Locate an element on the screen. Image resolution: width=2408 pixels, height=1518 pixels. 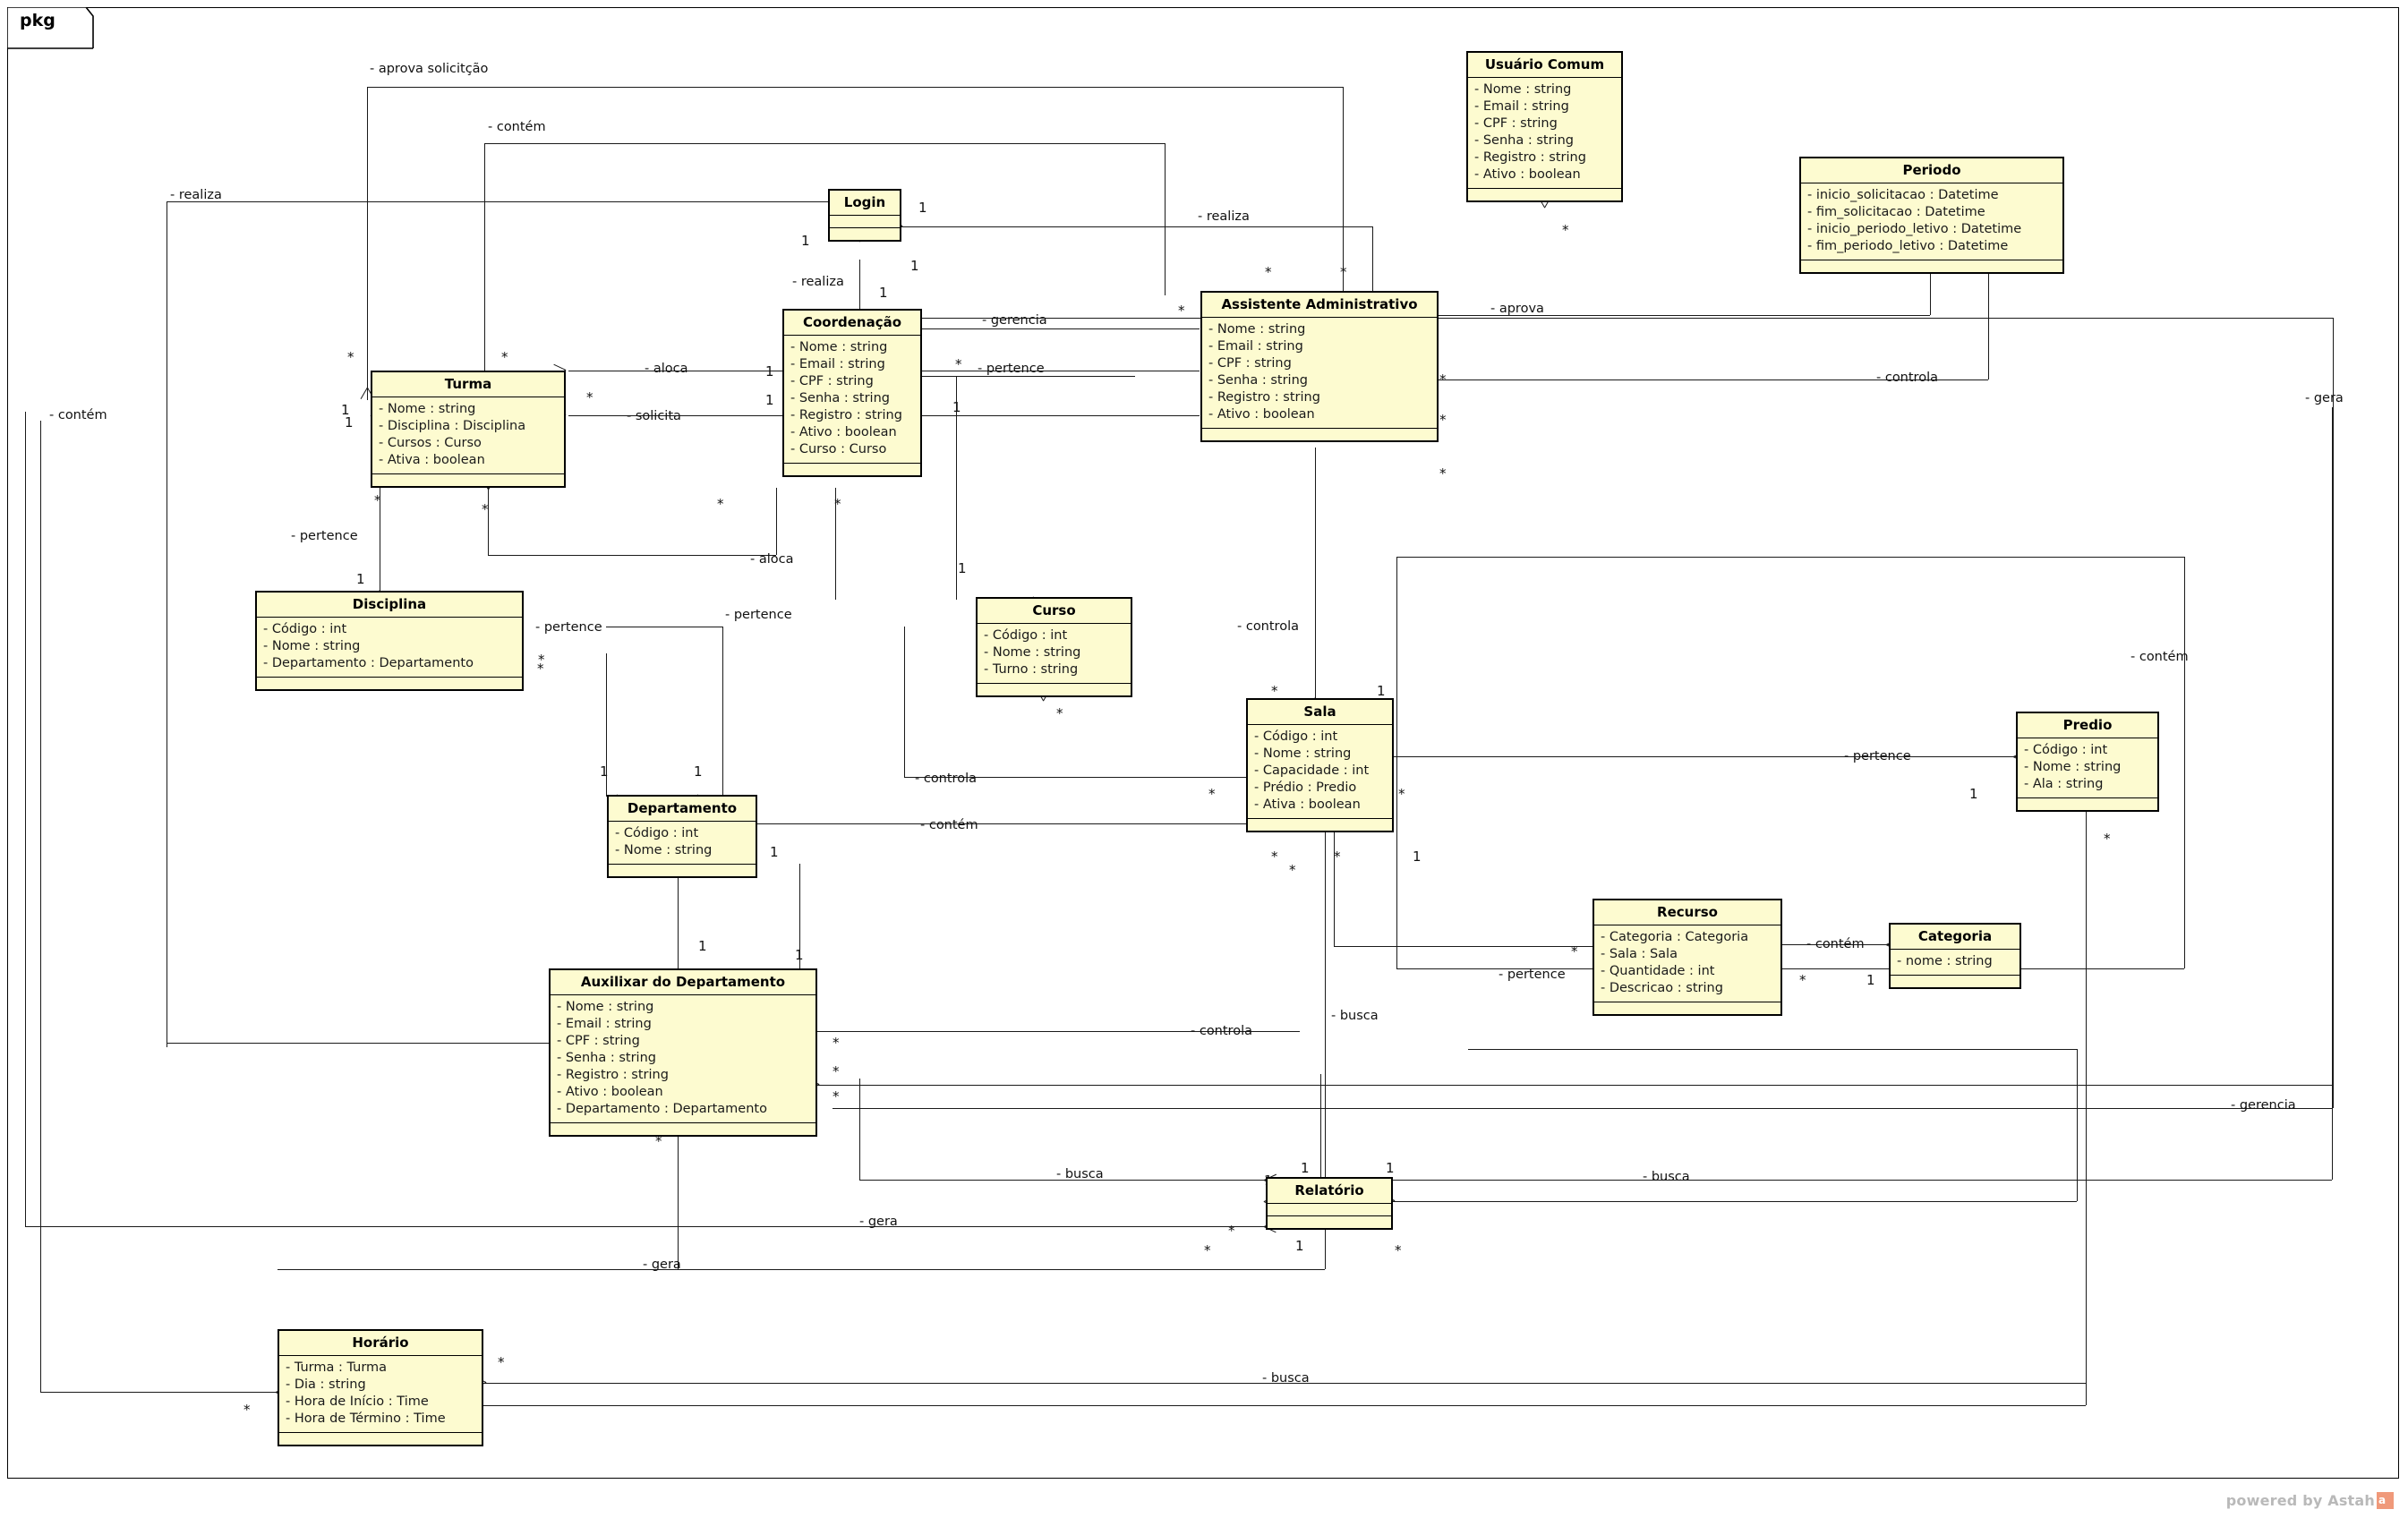
attribute: - Senha : string is located at coordinates (1524, 140).